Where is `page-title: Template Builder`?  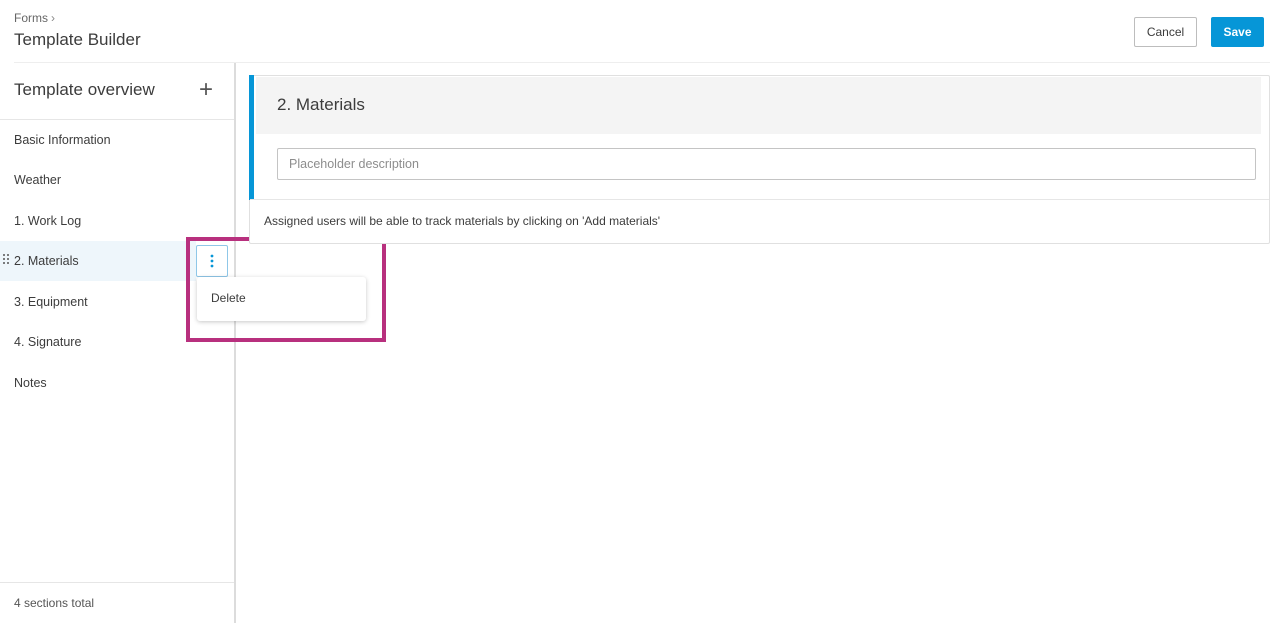 page-title: Template Builder is located at coordinates (77, 39).